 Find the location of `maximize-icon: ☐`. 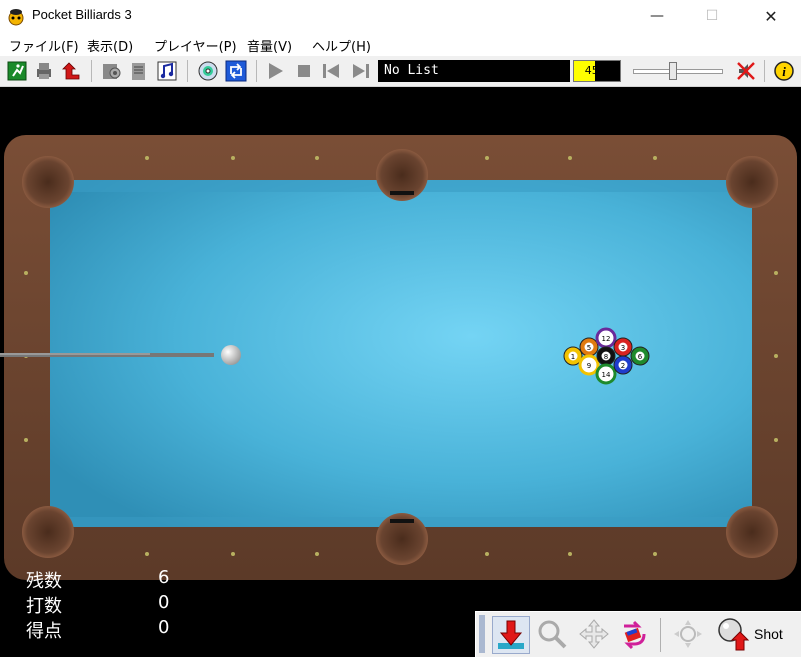

maximize-icon: ☐ is located at coordinates (712, 16).